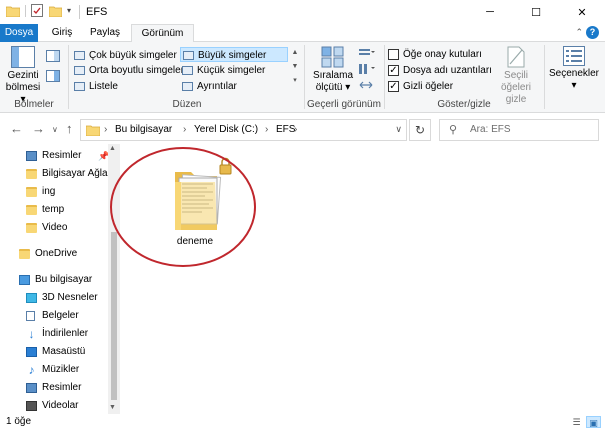 This screenshot has height=431, width=605. I want to click on layout-group-label: Düzen, so click(187, 104).